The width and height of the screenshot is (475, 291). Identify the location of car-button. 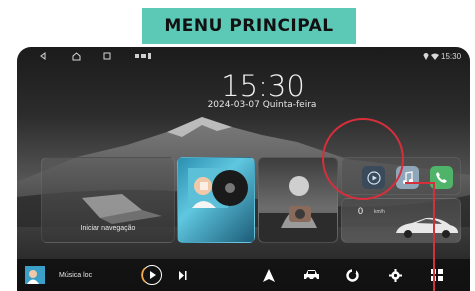
(311, 275).